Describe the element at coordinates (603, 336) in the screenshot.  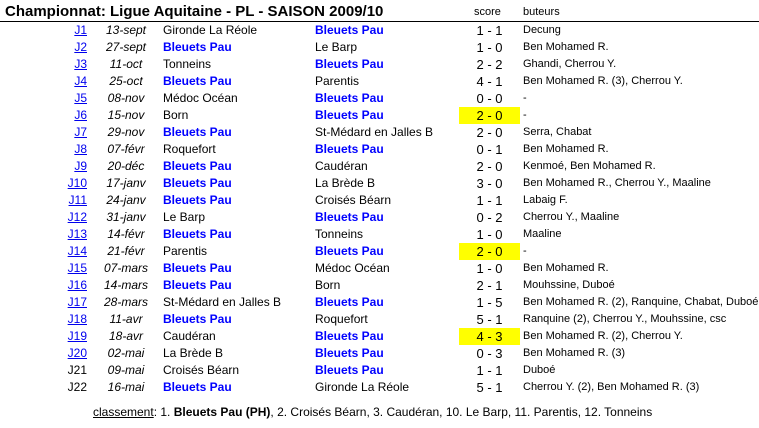
I see `match-scorers: Ben Mohamed R. (2), Cherrou Y.` at that location.